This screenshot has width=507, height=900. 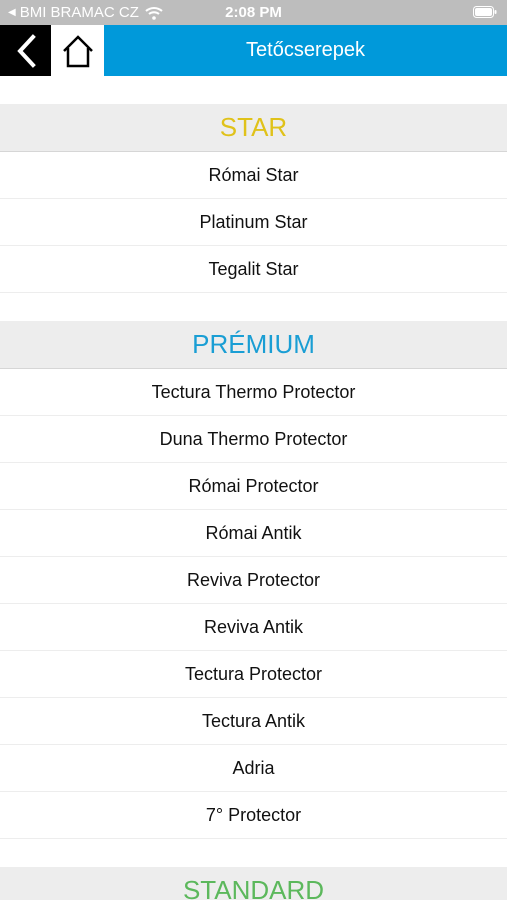 I want to click on status-bar: ◀ BMI BRAMAC CZ 2:08 PM, so click(x=253, y=12).